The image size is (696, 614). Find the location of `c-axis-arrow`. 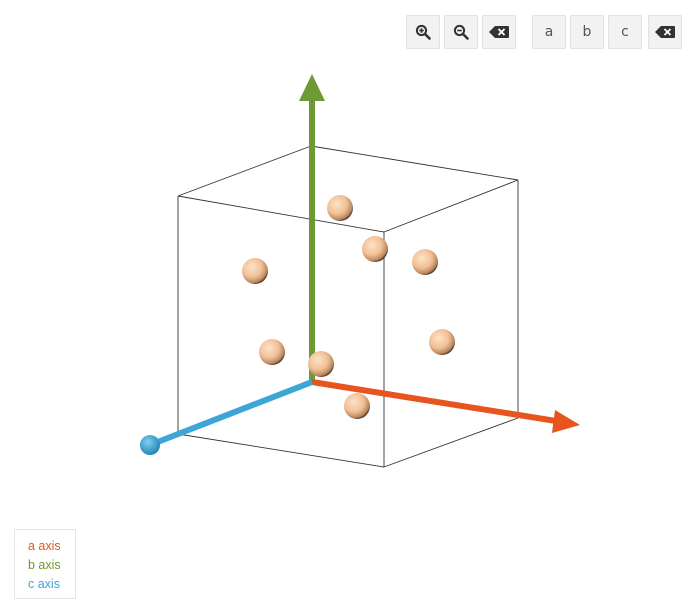

c-axis-arrow is located at coordinates (227, 417).